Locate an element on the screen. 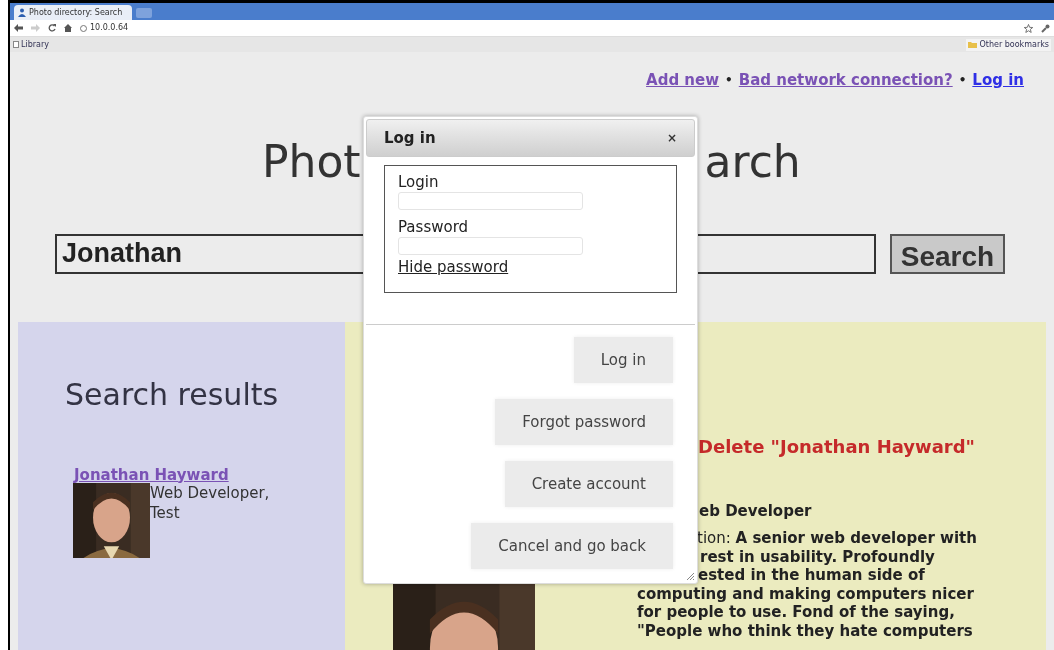 This screenshot has width=1054, height=650. description-line: for people to use. Fond of the saying, is located at coordinates (796, 612).